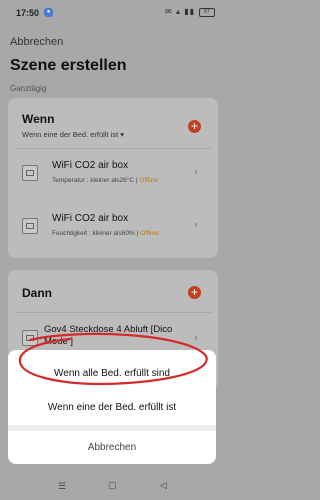  I want to click on home-icon: ▢, so click(112, 485).